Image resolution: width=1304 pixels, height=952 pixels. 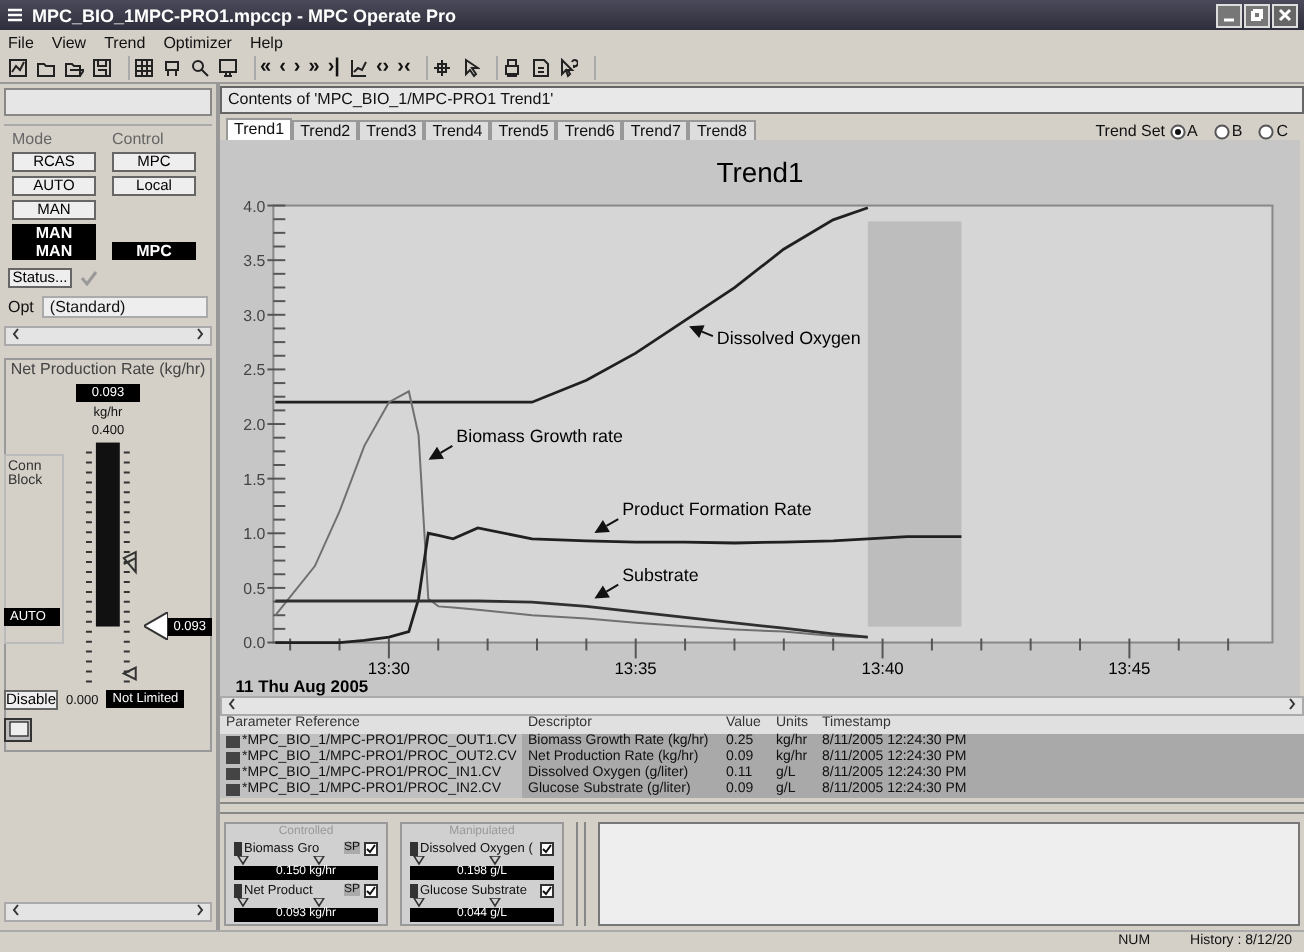 What do you see at coordinates (266, 42) in the screenshot?
I see `menu-item: Help` at bounding box center [266, 42].